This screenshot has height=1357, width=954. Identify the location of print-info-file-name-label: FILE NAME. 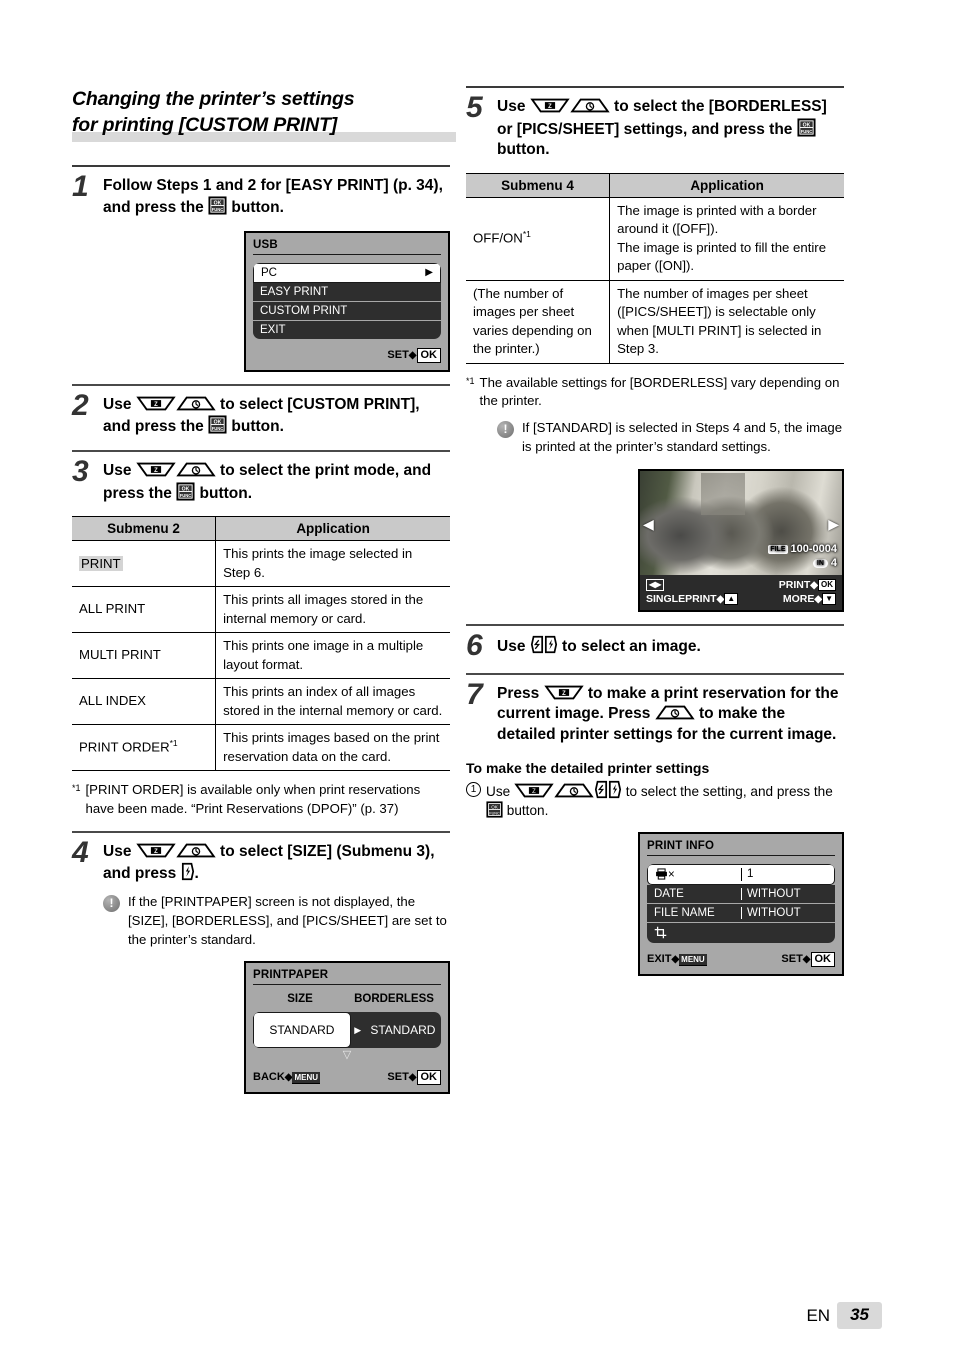
(684, 912).